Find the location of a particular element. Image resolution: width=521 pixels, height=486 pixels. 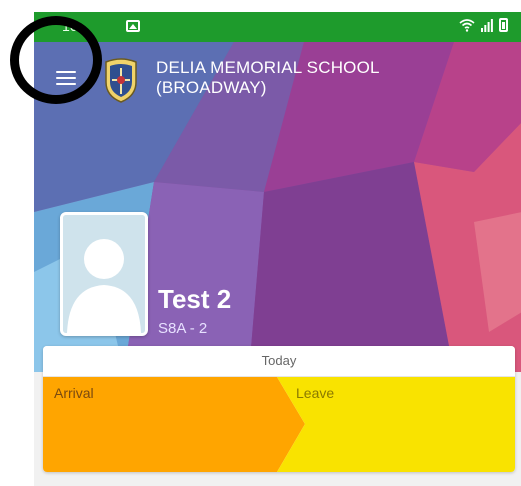

battery-icon is located at coordinates (503, 25).